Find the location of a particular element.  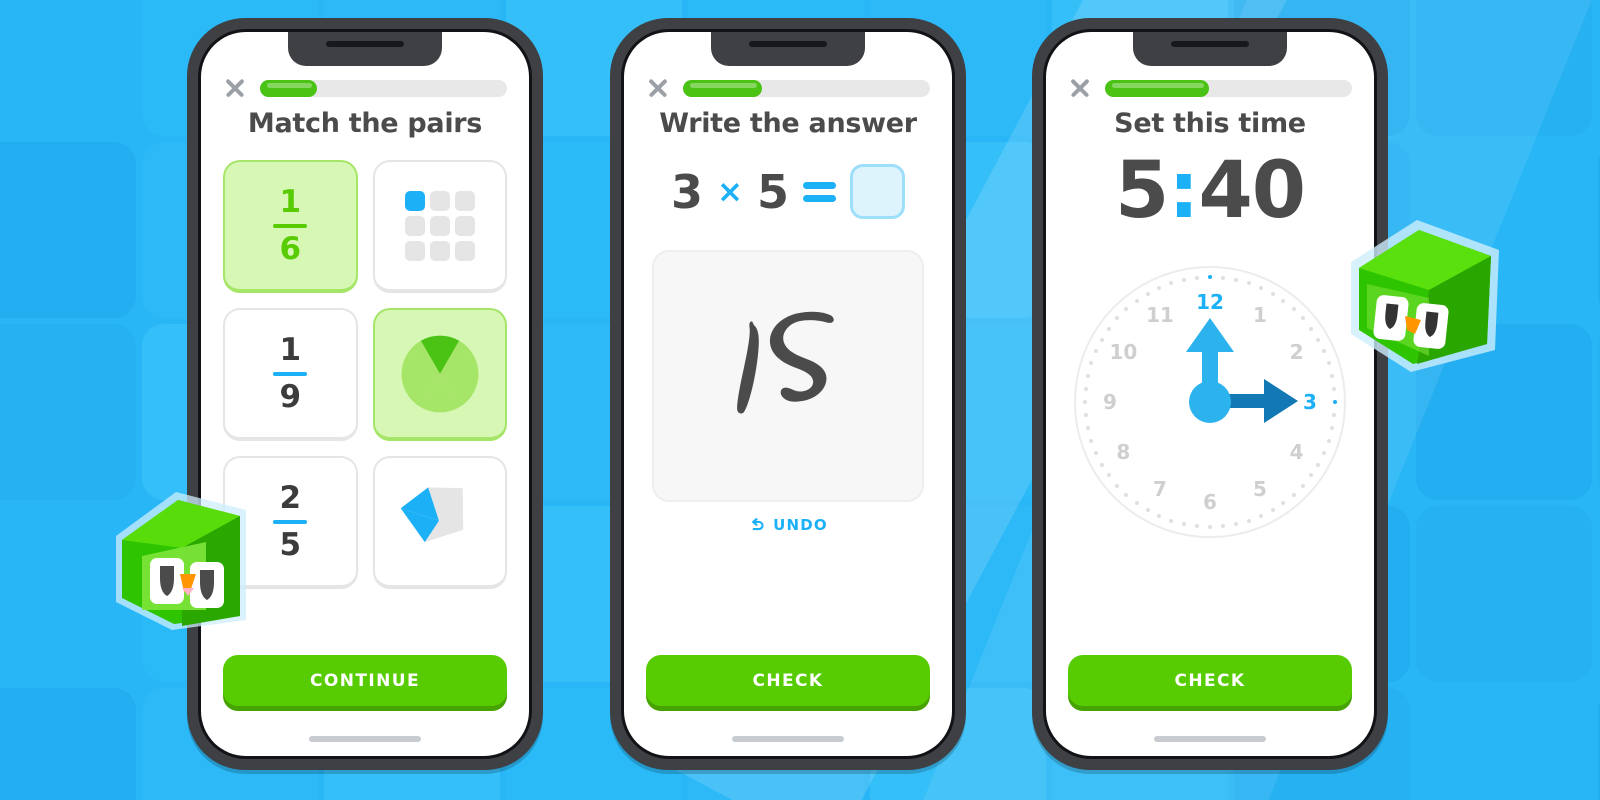

match-card-grid-icon is located at coordinates (439, 226).